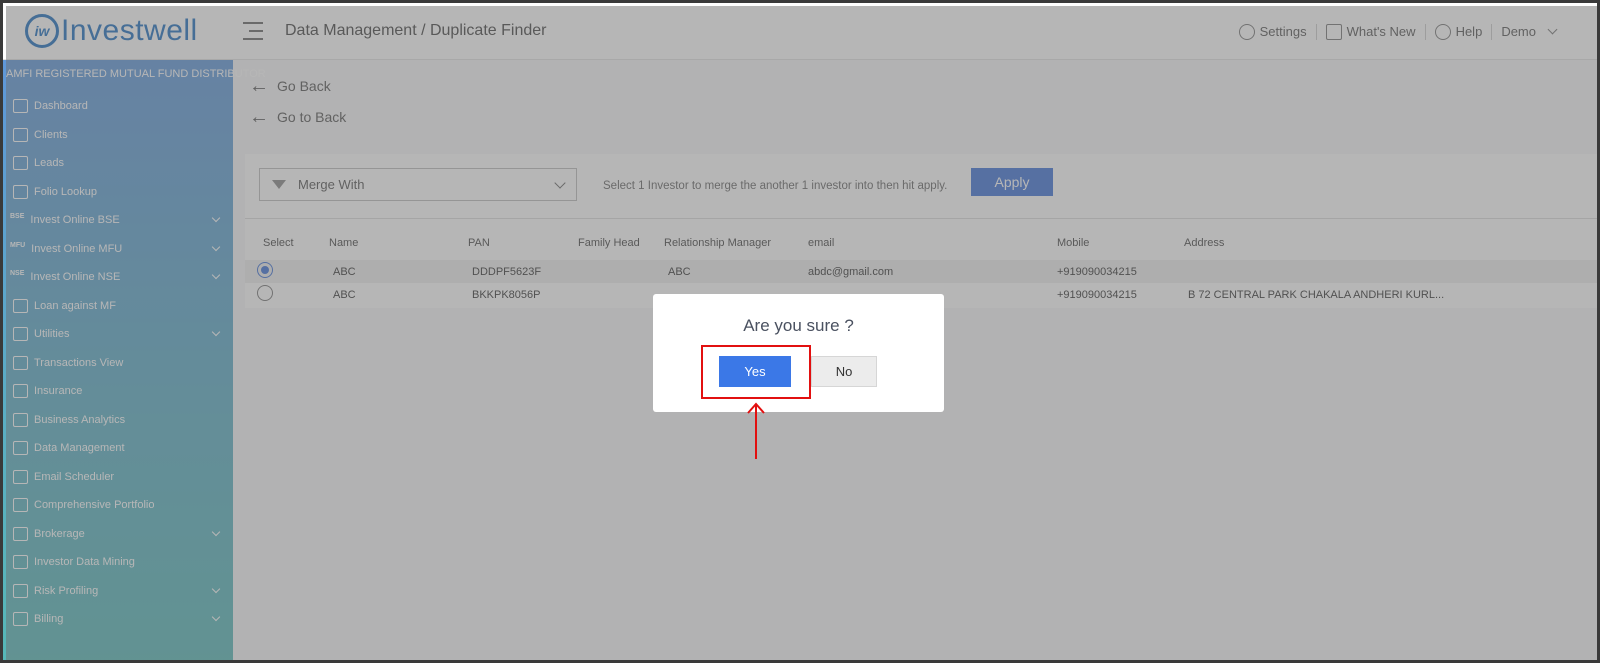 This screenshot has height=663, width=1600. I want to click on annotation-arrow-up-icon, so click(756, 430).